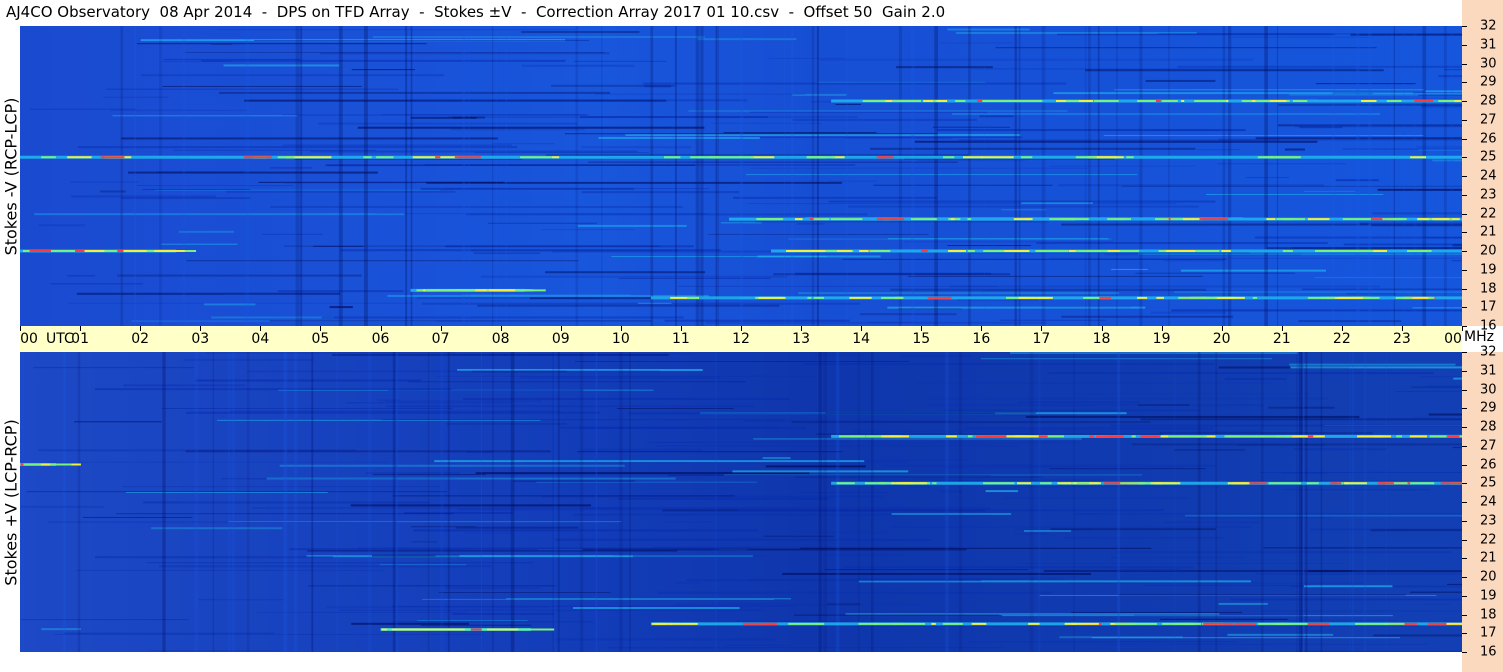  Describe the element at coordinates (680, 339) in the screenshot. I see `utc-tick-label: 11` at that location.